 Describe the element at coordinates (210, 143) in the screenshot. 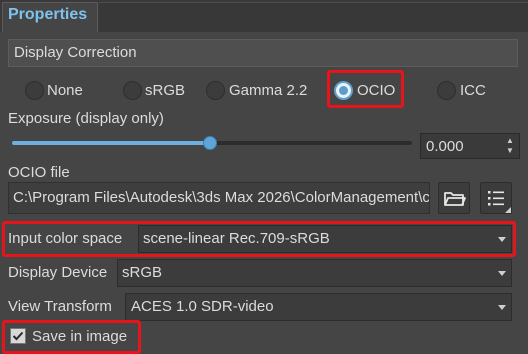

I see `exposure-slider-handle` at that location.